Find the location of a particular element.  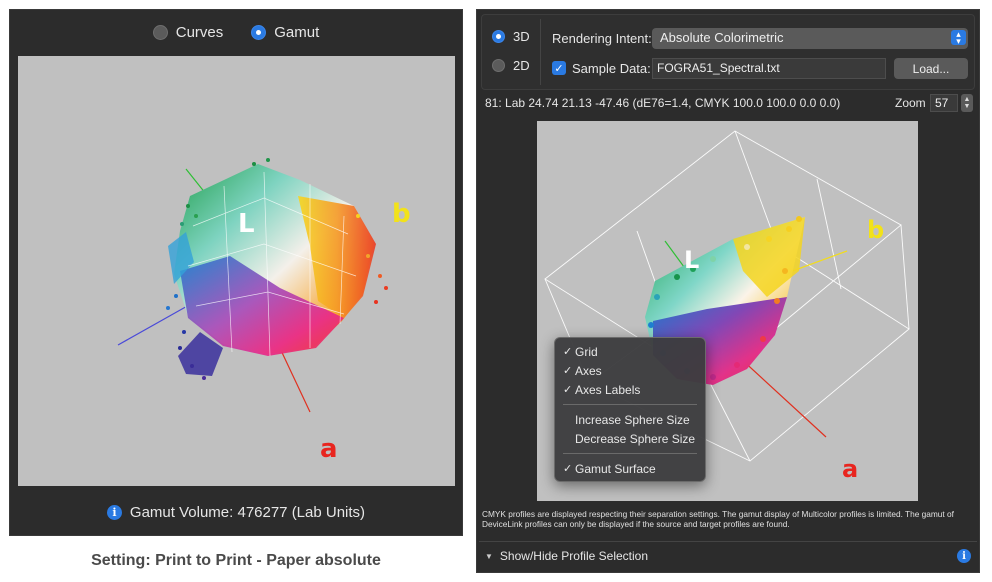

dimension-selector: 3D 2D is located at coordinates (511, 51).